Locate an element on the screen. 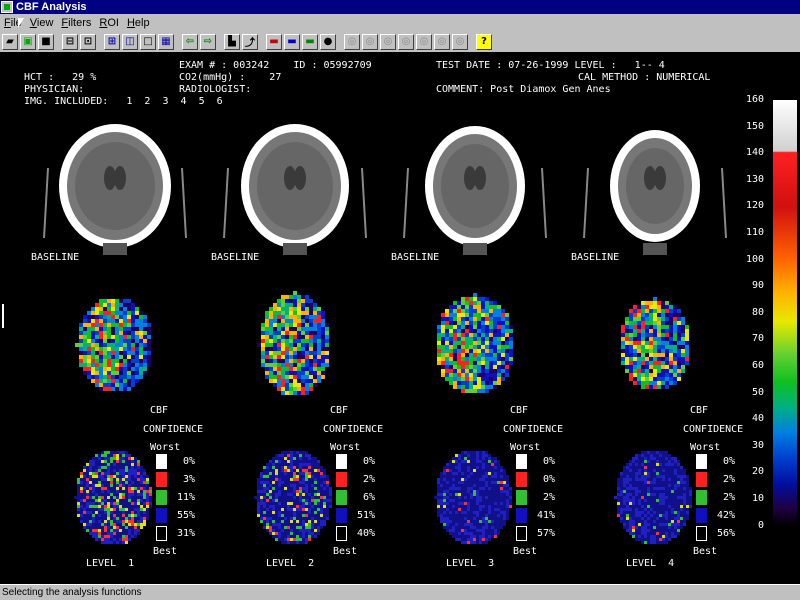 This screenshot has height=600, width=800. help-button: ? is located at coordinates (484, 41).